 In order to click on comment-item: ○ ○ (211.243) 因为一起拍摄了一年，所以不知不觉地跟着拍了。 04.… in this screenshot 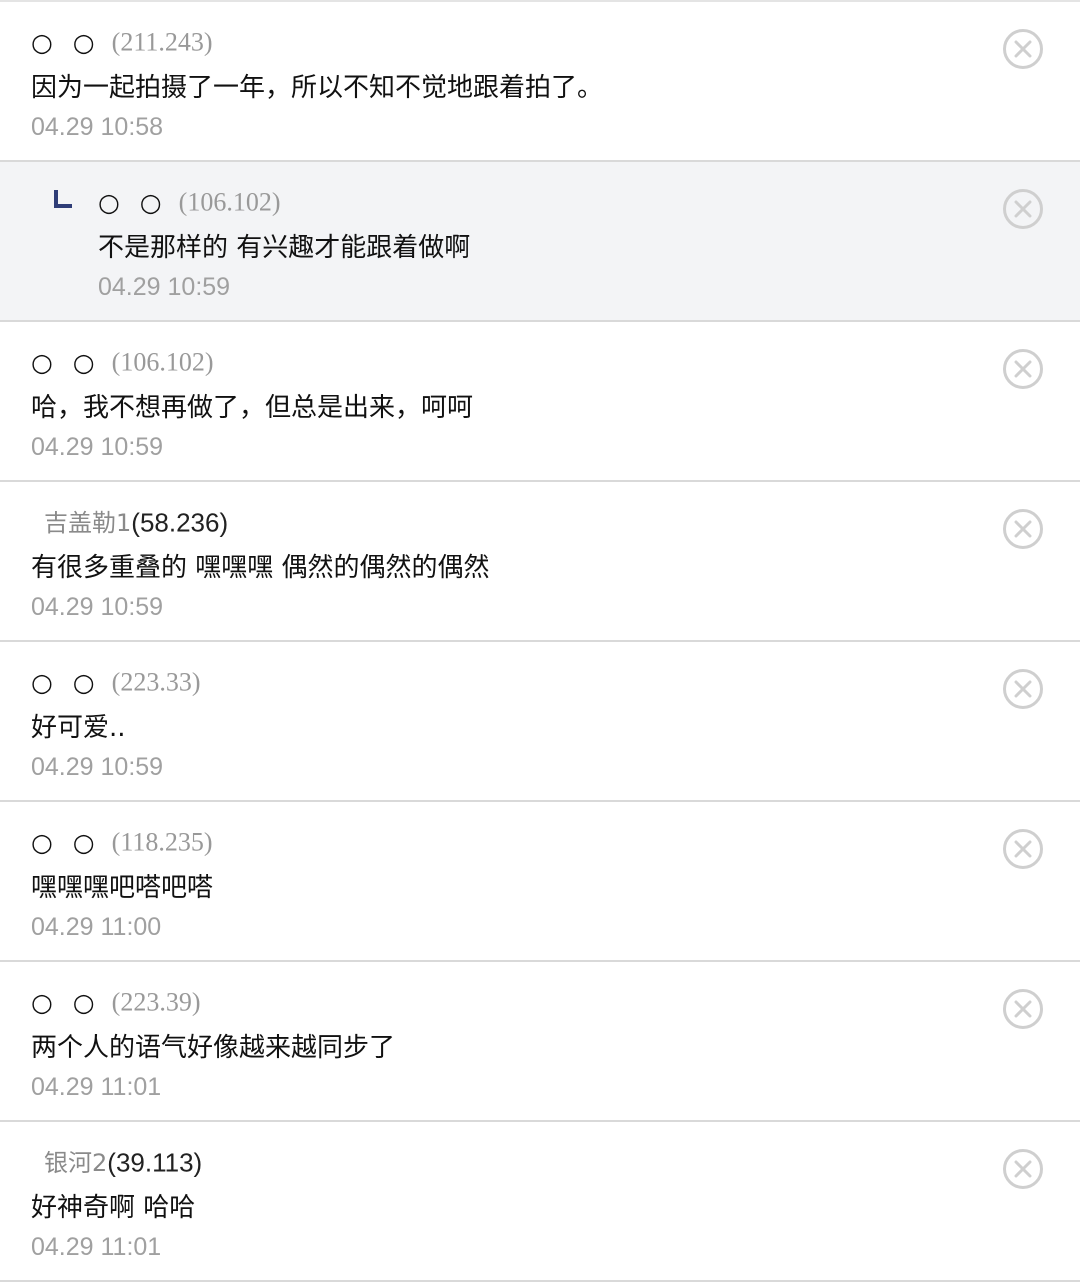, I will do `click(540, 82)`.